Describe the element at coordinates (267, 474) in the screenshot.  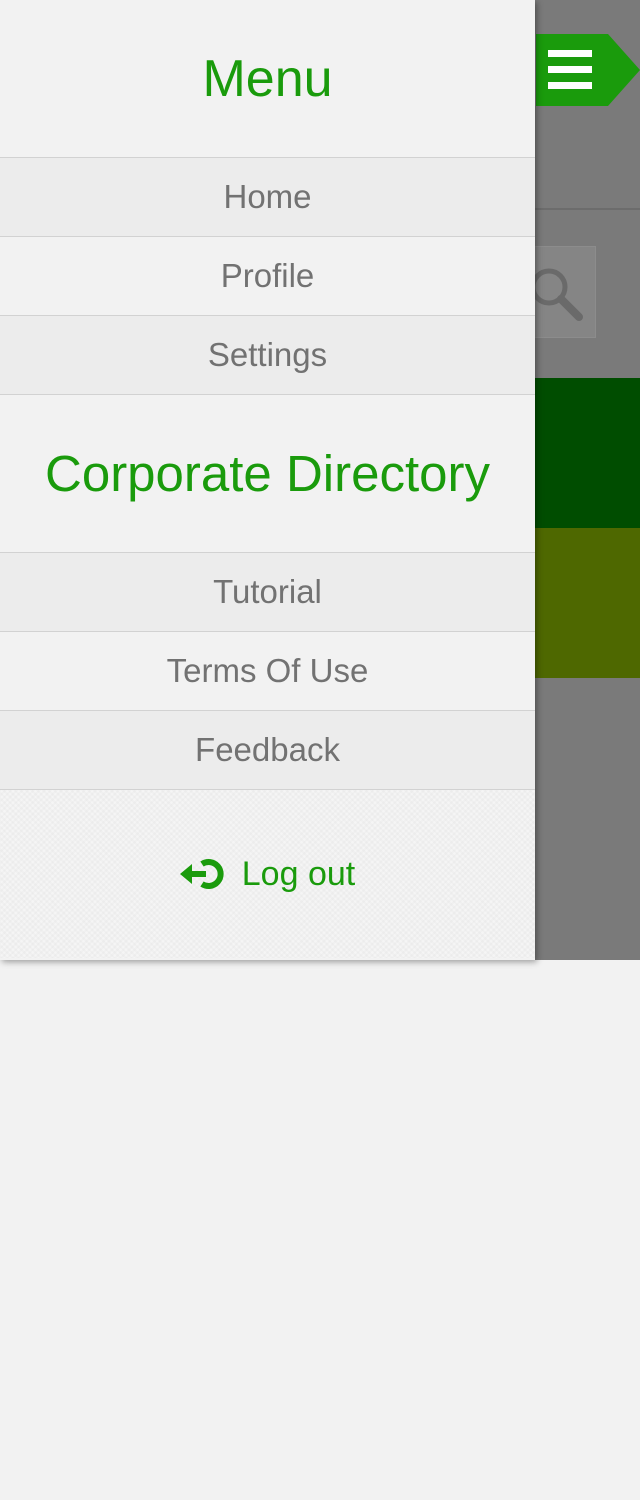
I see `section-heading-corporate-directory: Corporate Directory` at that location.